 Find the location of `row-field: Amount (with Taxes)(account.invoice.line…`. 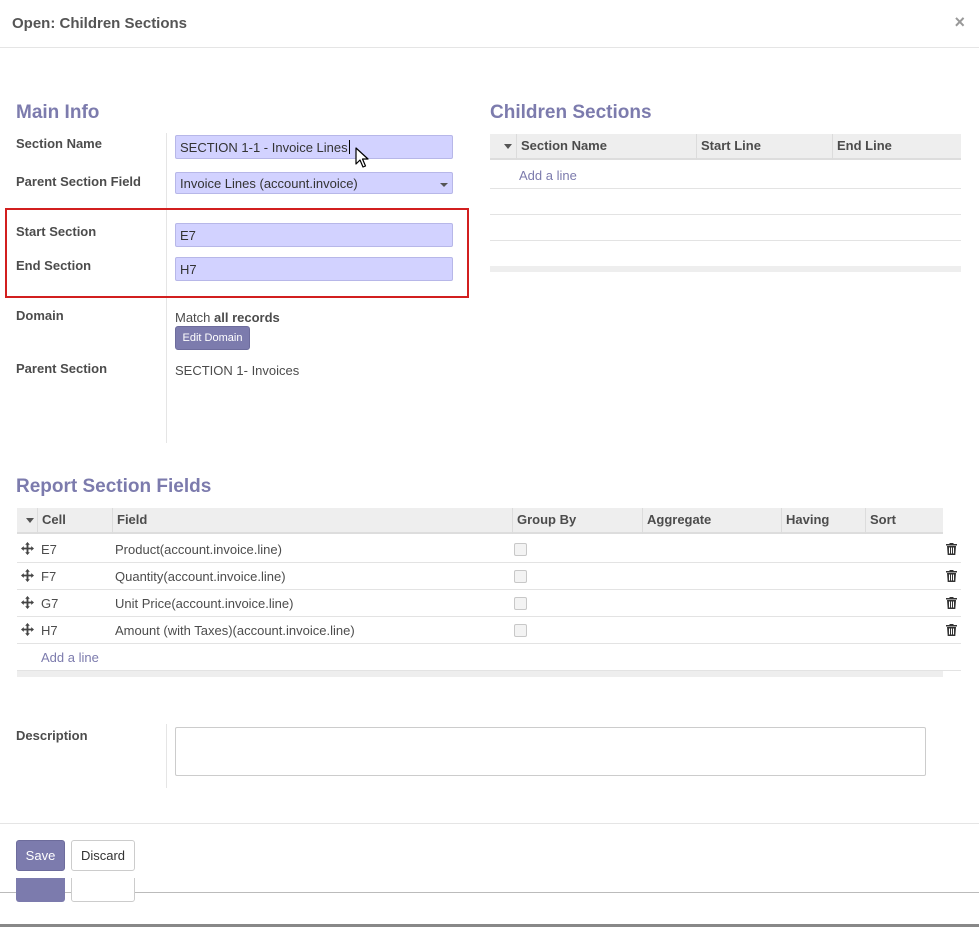

row-field: Amount (with Taxes)(account.invoice.line… is located at coordinates (235, 630).